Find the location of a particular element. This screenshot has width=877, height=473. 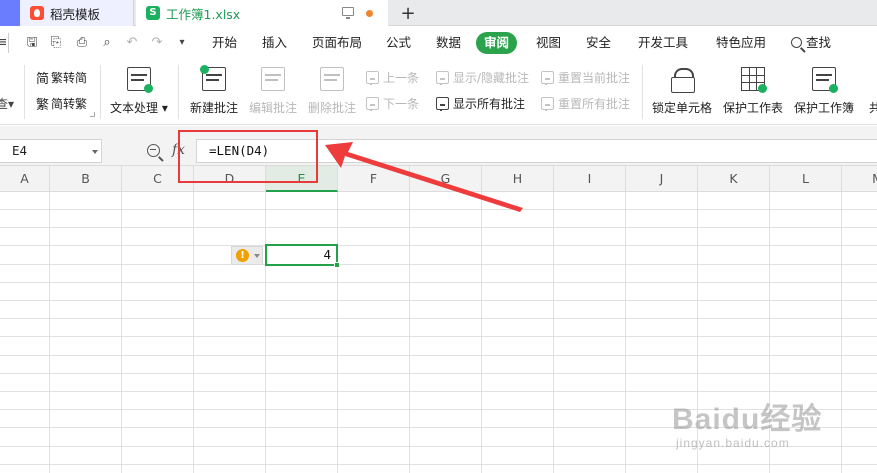

menu-review: 审阅 is located at coordinates (497, 43).